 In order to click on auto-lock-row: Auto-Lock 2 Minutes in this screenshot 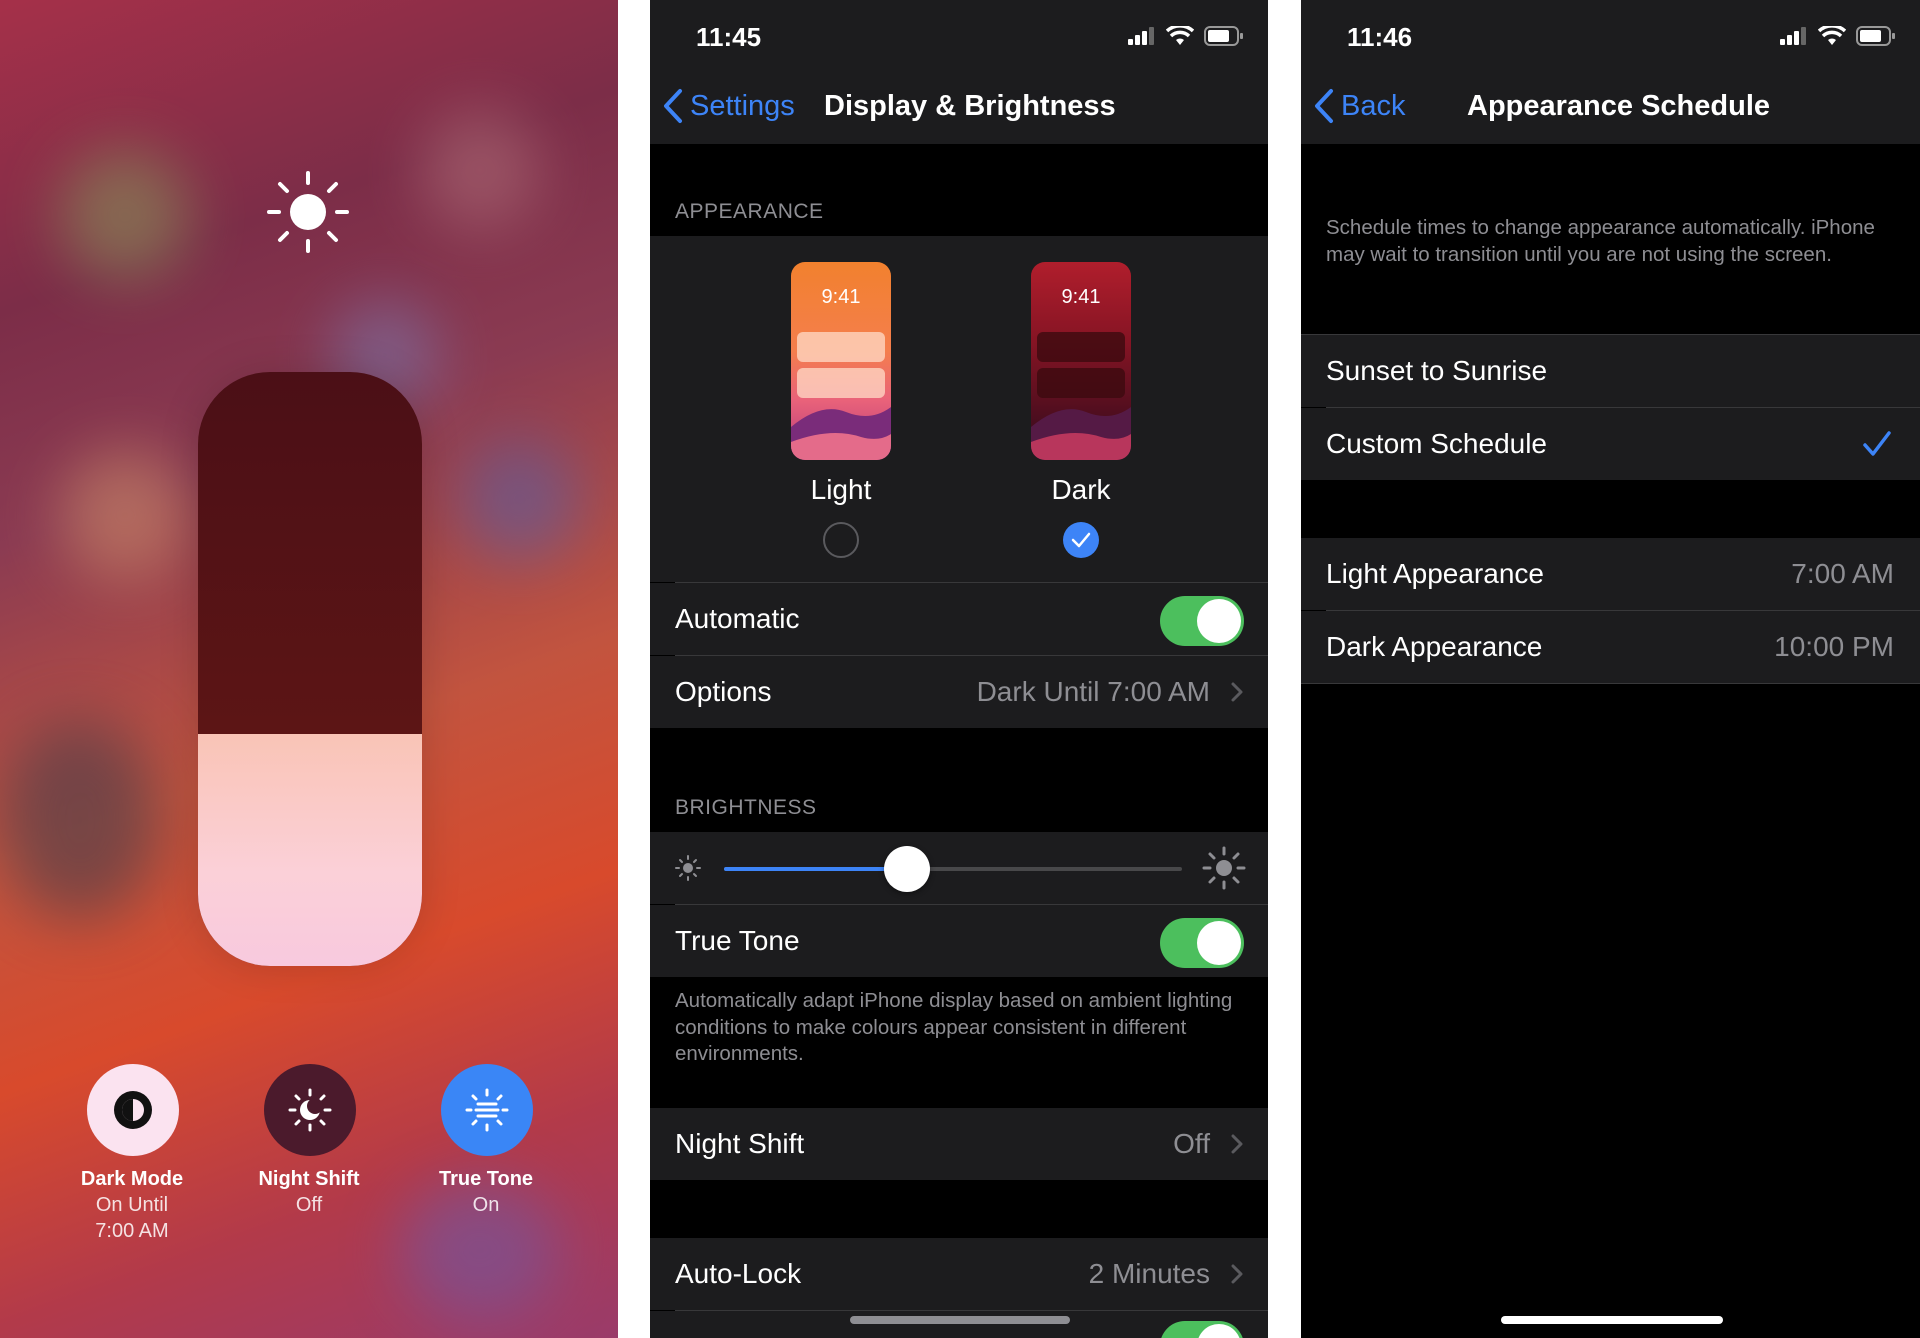, I will do `click(959, 1274)`.